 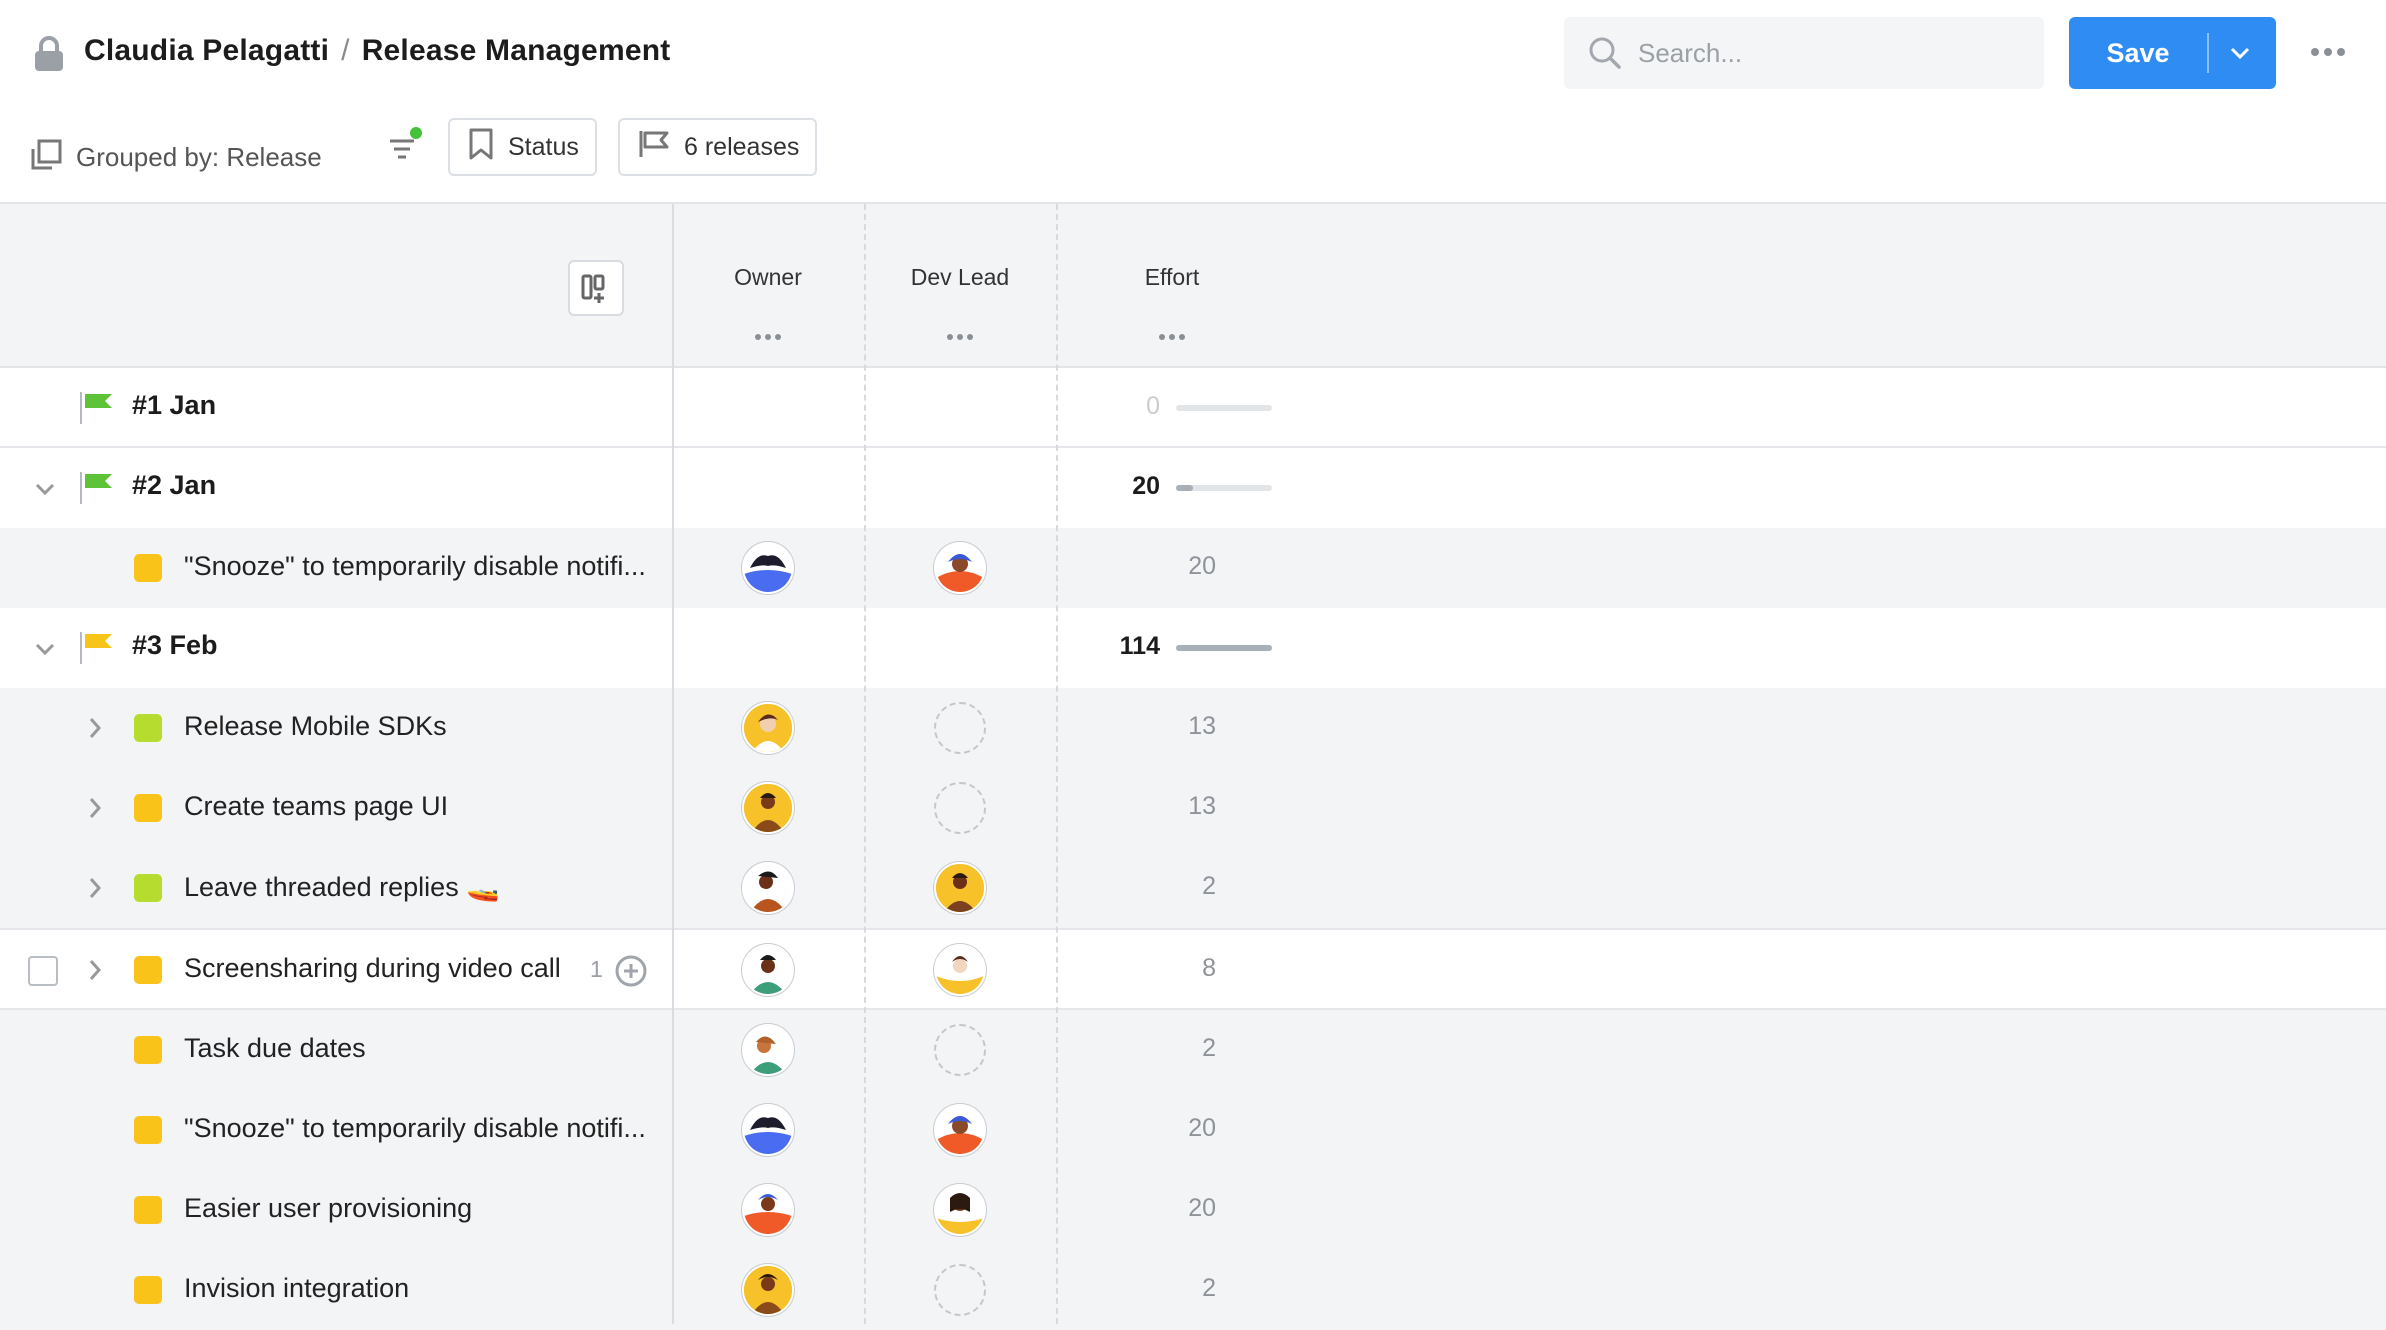 What do you see at coordinates (43, 971) in the screenshot?
I see `row-checkbox` at bounding box center [43, 971].